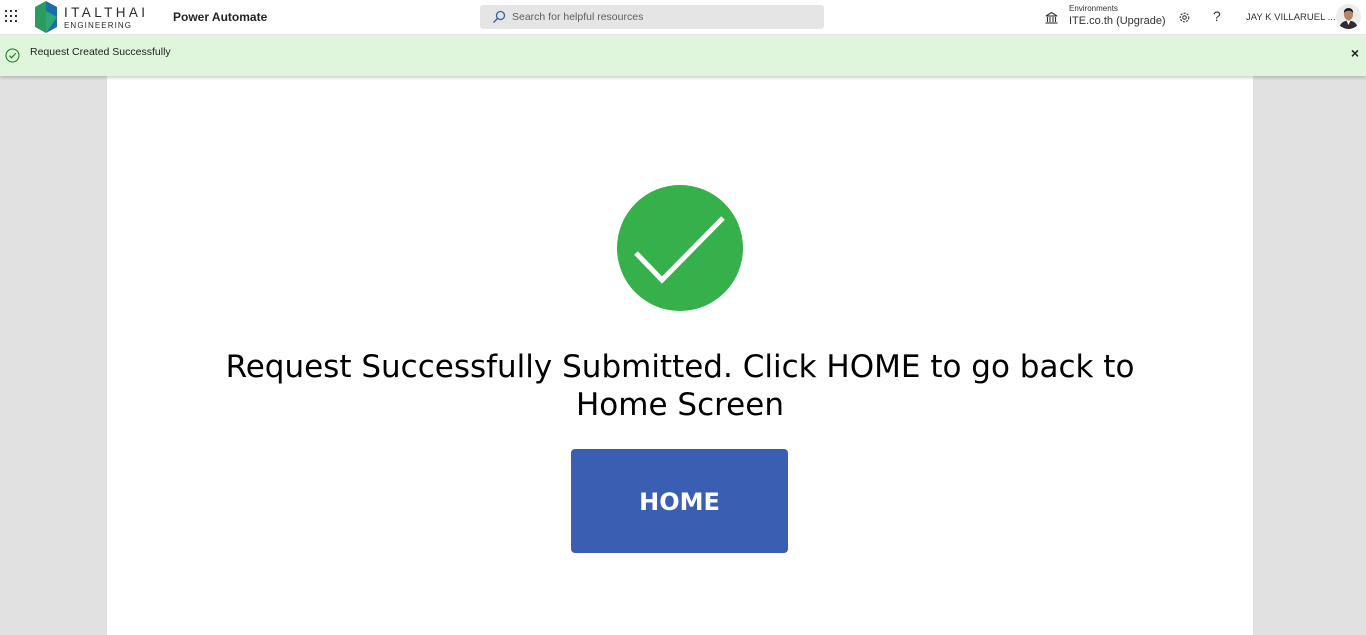  What do you see at coordinates (12, 55) in the screenshot?
I see `checkmark-circle-icon` at bounding box center [12, 55].